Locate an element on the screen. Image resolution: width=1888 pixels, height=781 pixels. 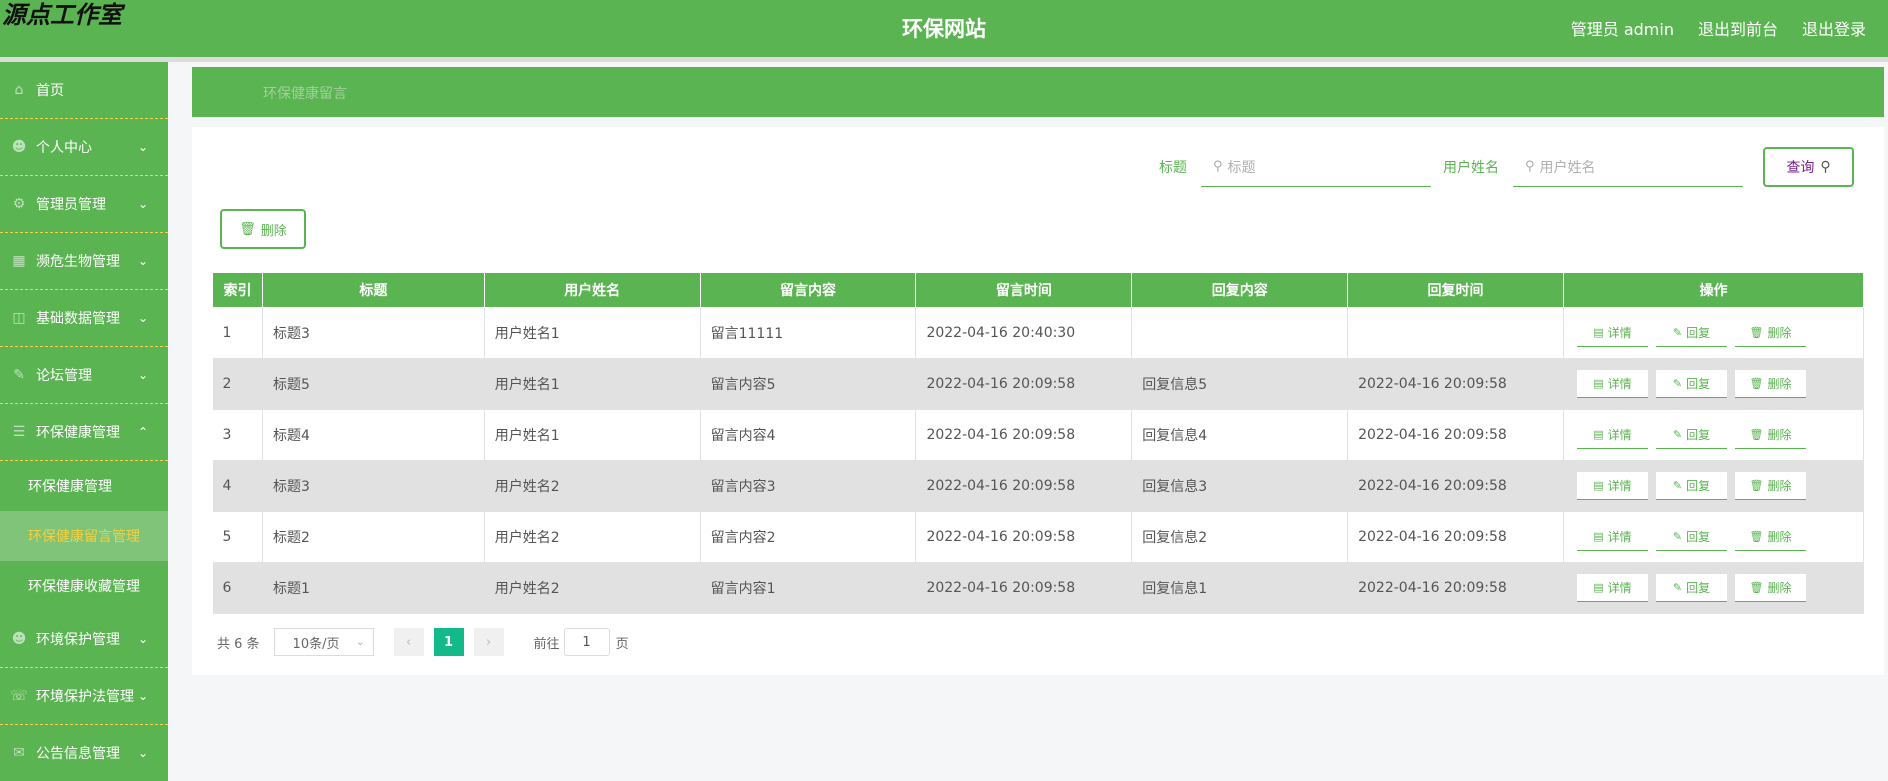
query-button: 查询 ⚲ is located at coordinates (1808, 167).